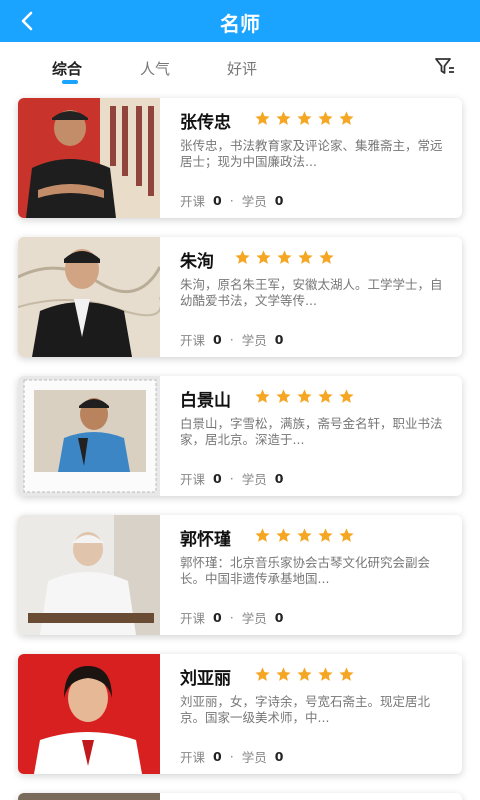 The image size is (480, 800). Describe the element at coordinates (445, 67) in the screenshot. I see `filter-icon` at that location.